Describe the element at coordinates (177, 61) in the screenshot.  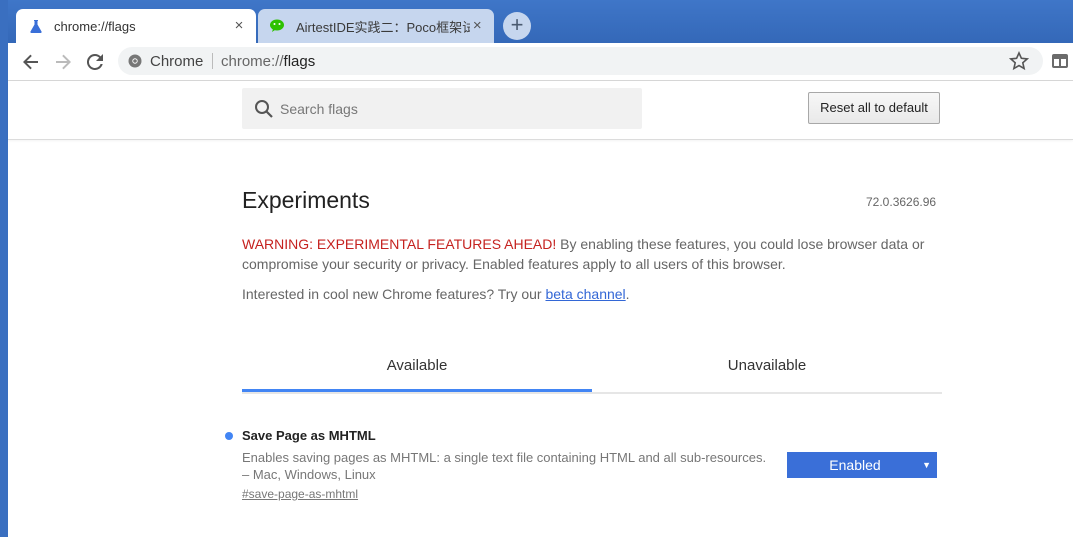
I see `site-label: Chrome` at that location.